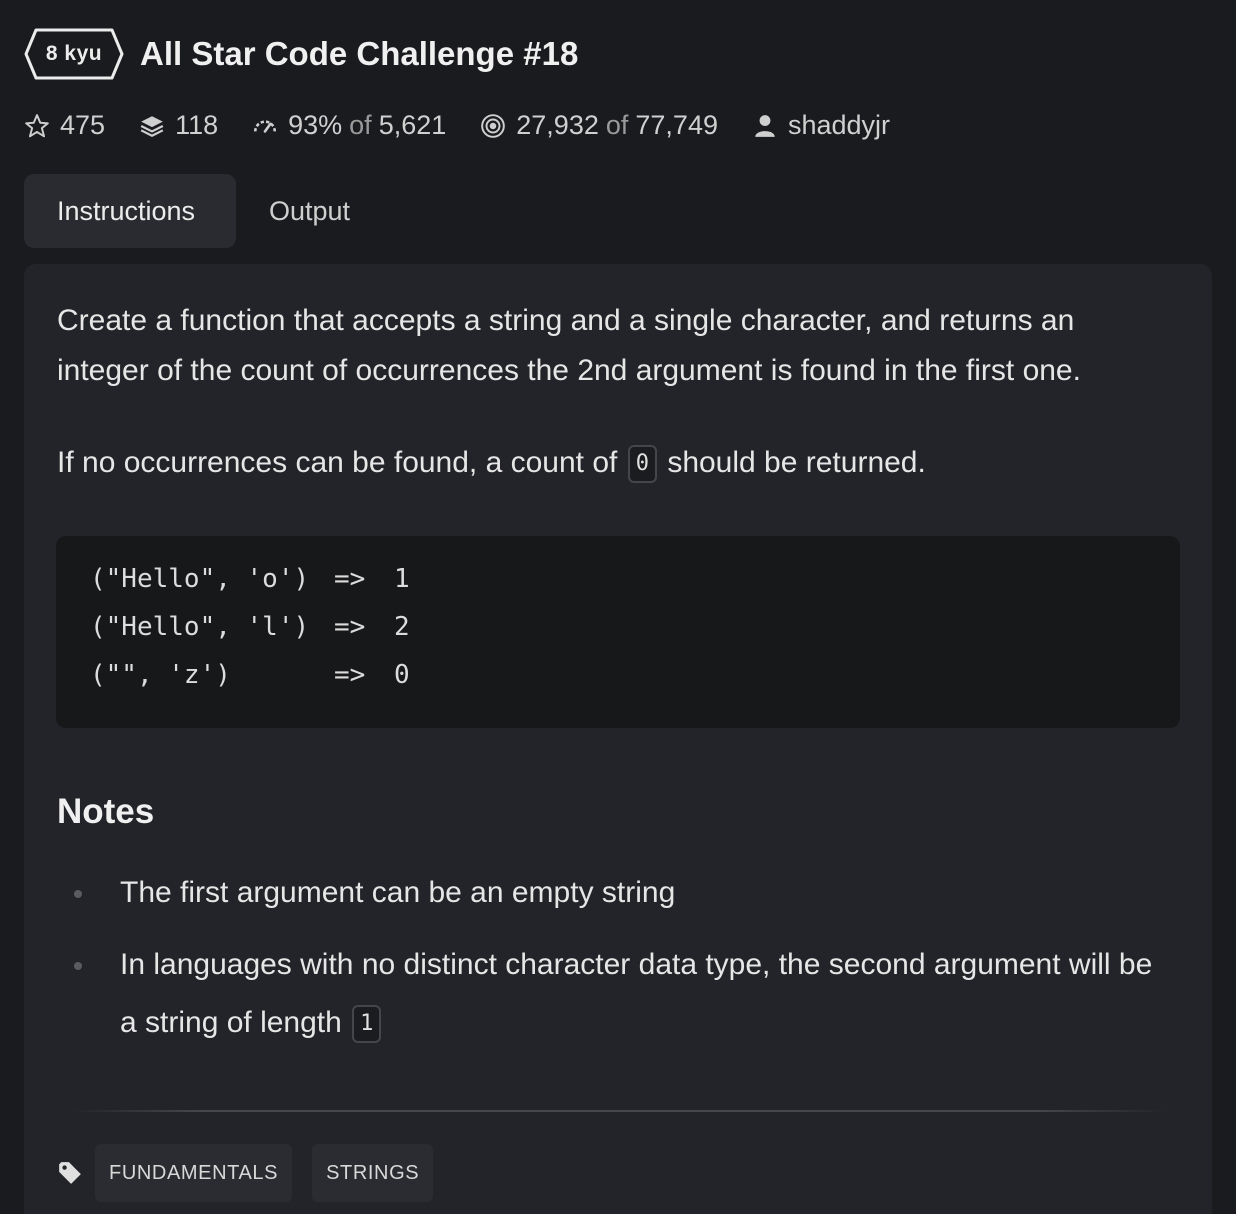 The width and height of the screenshot is (1236, 1214). I want to click on user-icon, so click(765, 126).